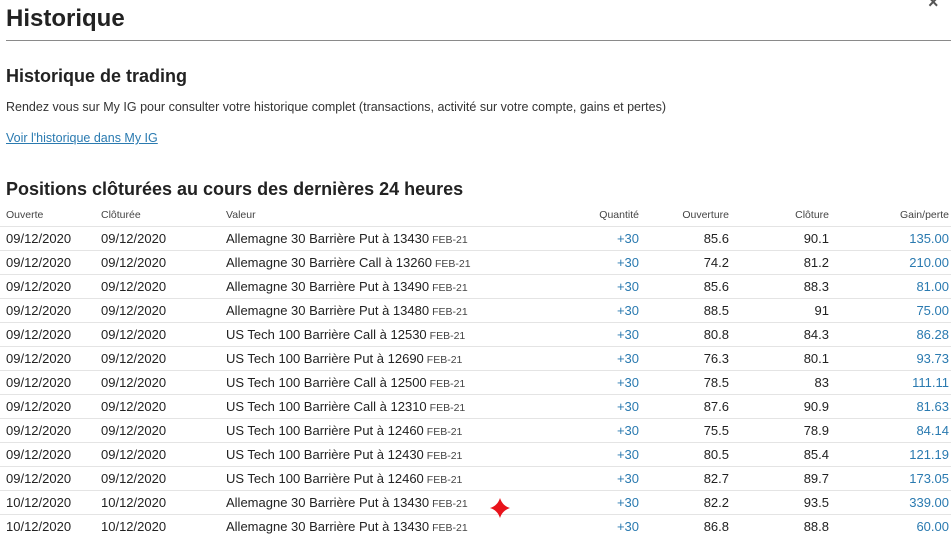  I want to click on market-name: US Tech 100 Barrière Put à 12430, so click(325, 454).